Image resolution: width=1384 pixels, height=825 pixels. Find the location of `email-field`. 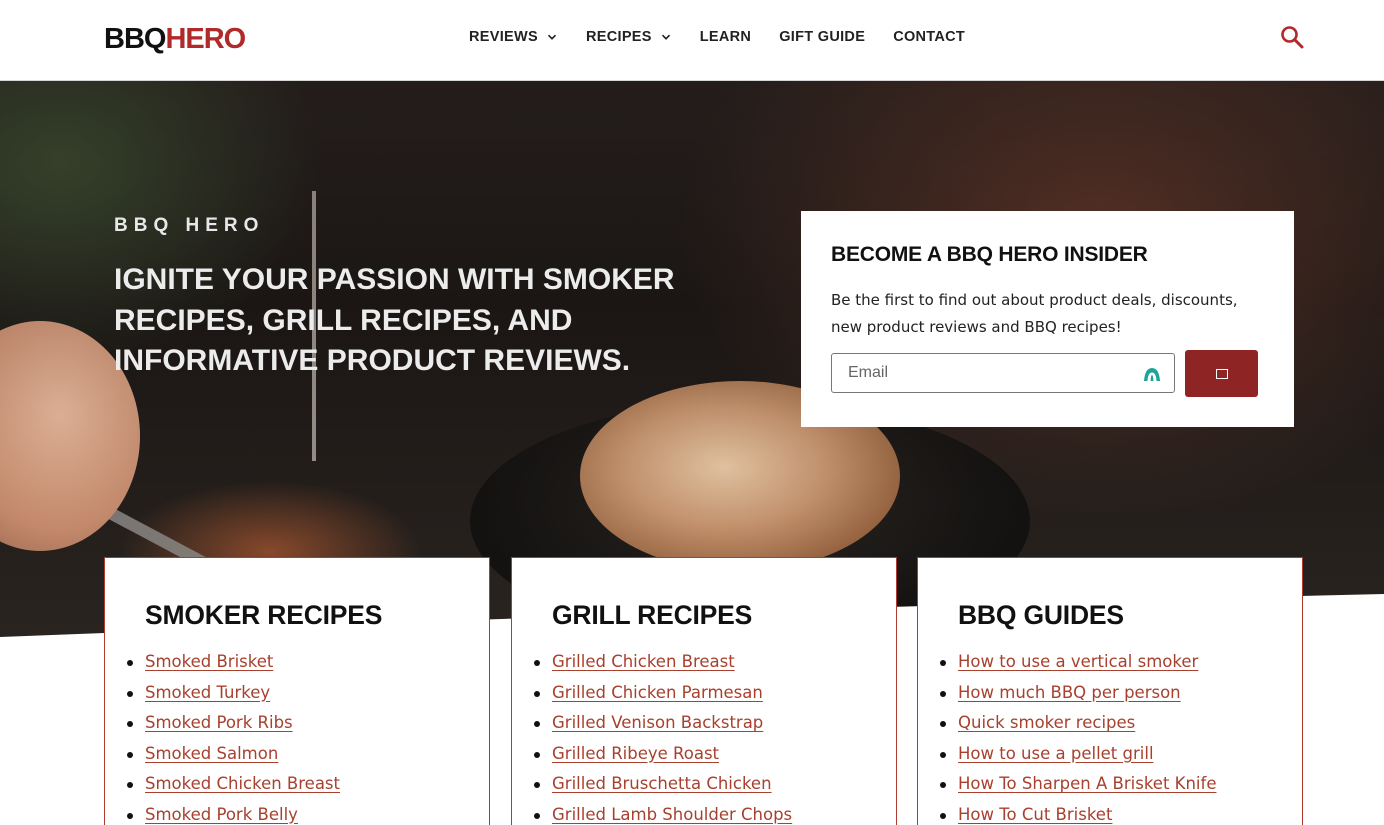

email-field is located at coordinates (1003, 373).